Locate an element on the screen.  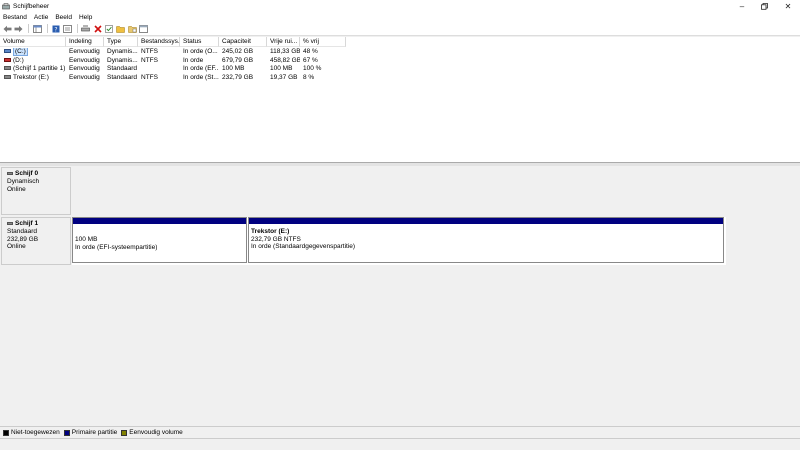
free-space-cell: 118,33 GB is located at coordinates (285, 51).